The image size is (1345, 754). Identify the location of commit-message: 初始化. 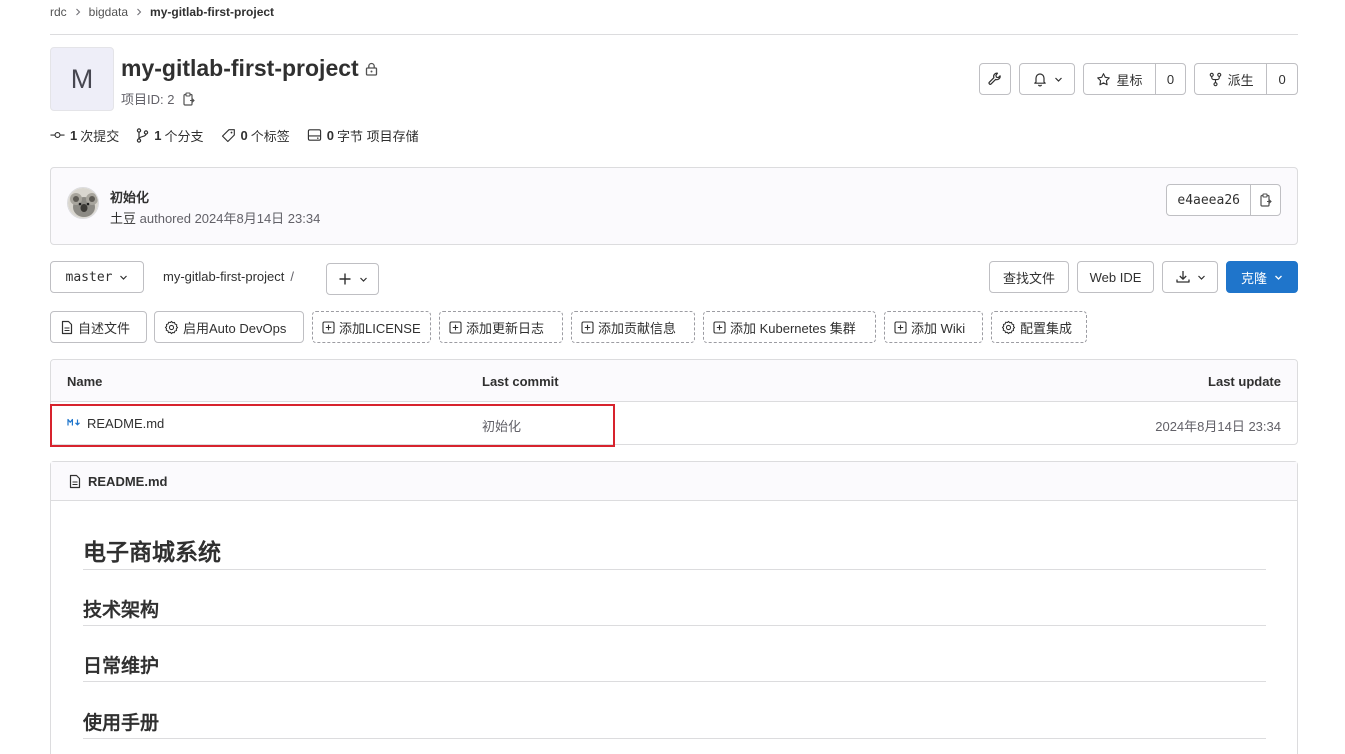
(129, 196).